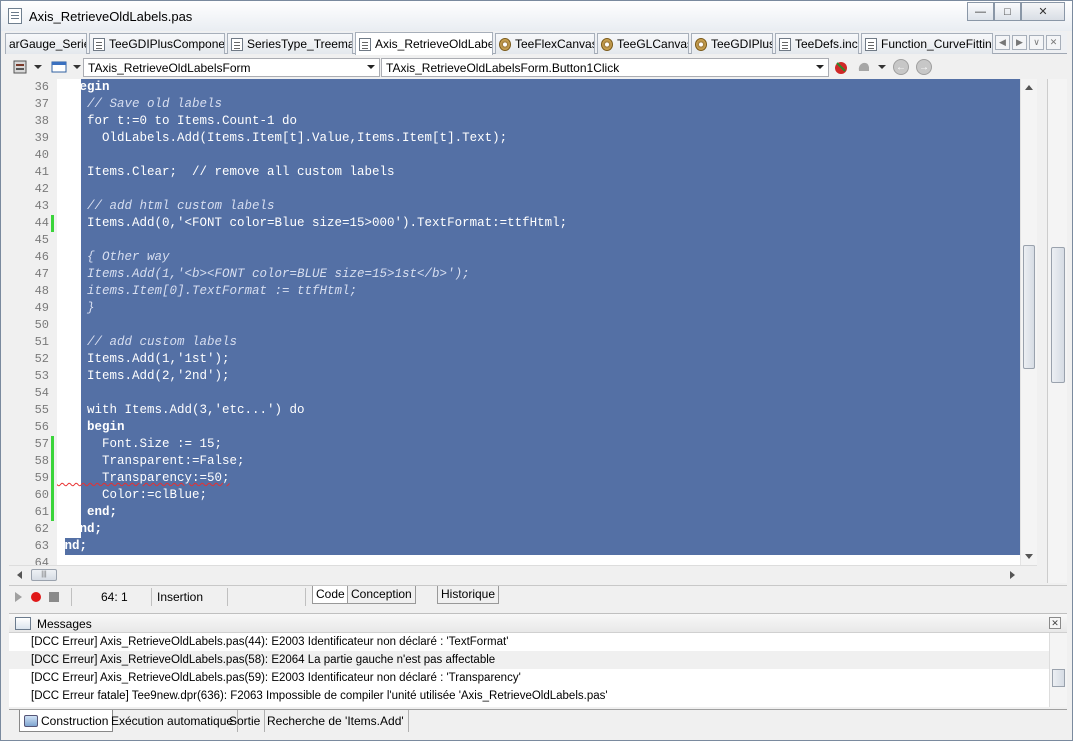 The image size is (1073, 741). Describe the element at coordinates (99, 44) in the screenshot. I see `unit-file-icon` at that location.